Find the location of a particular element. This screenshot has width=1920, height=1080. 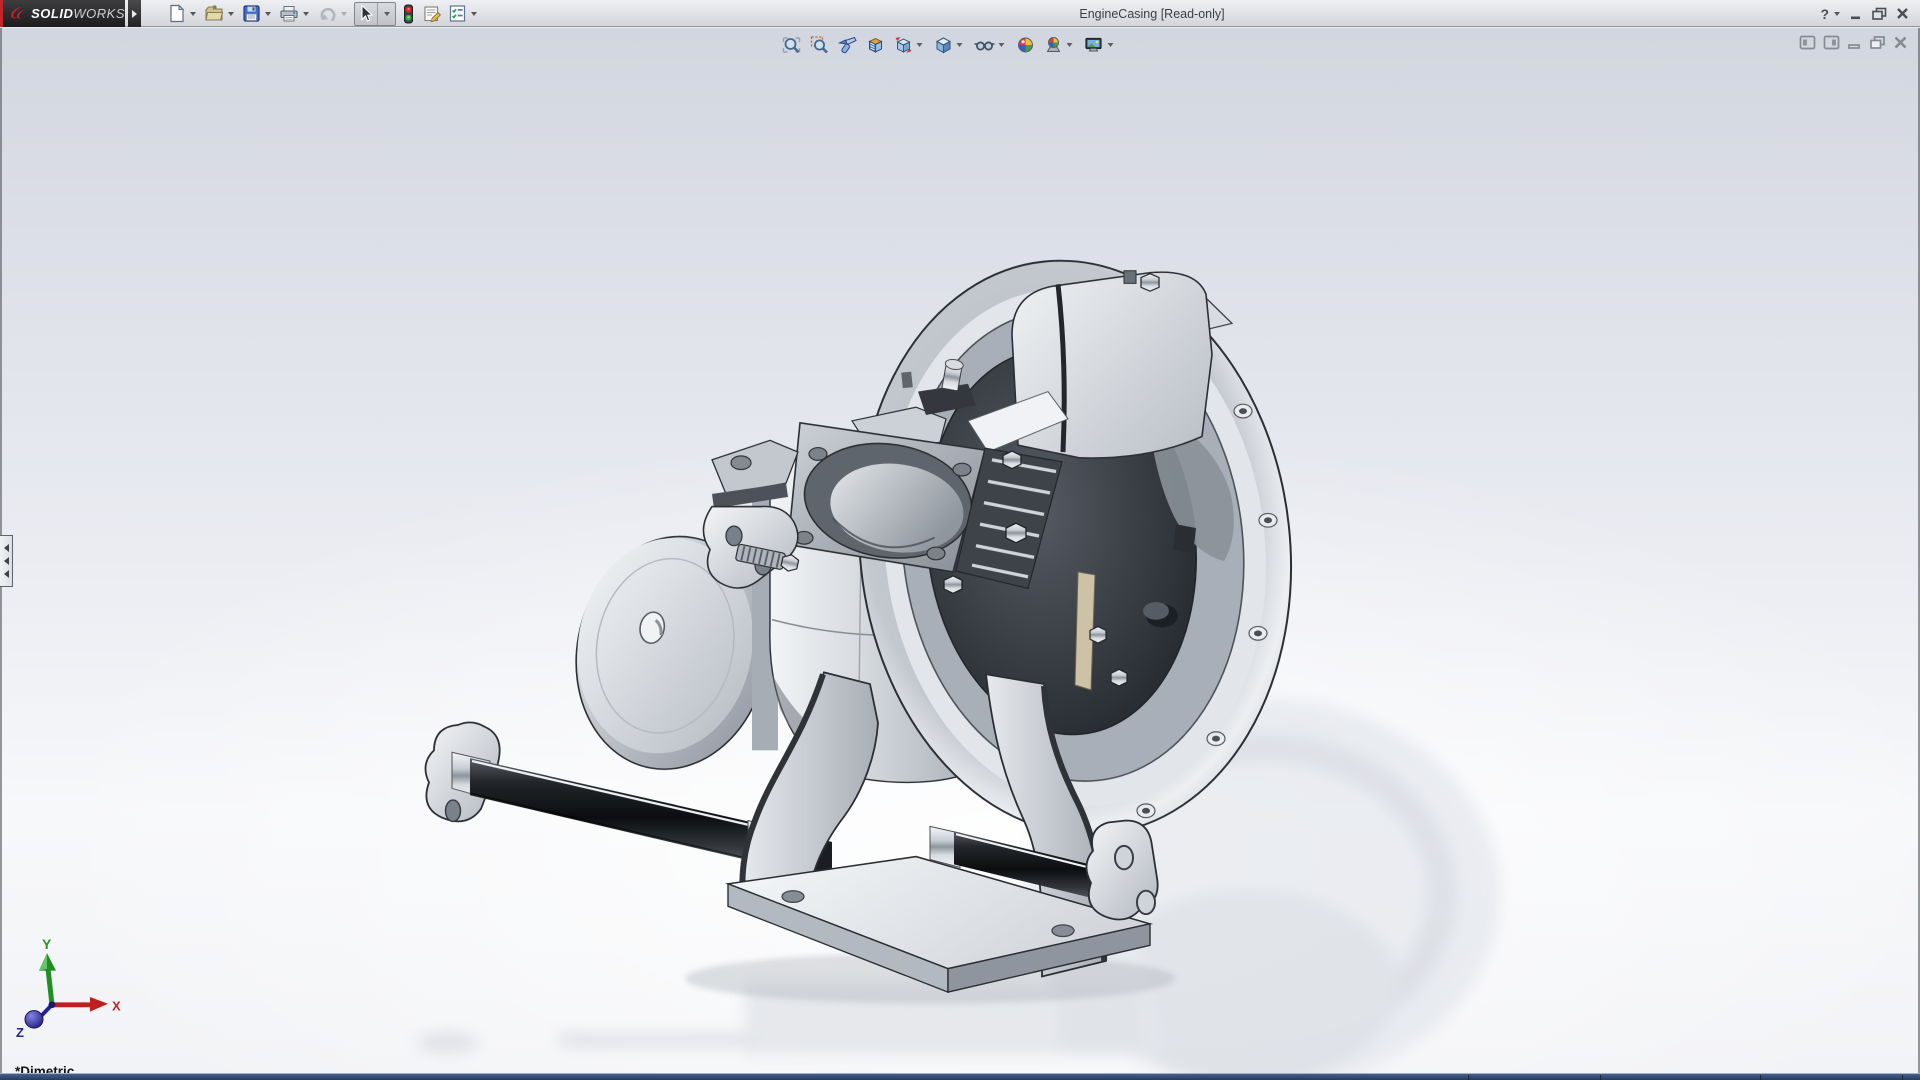

eyeglasses-icon is located at coordinates (984, 46).